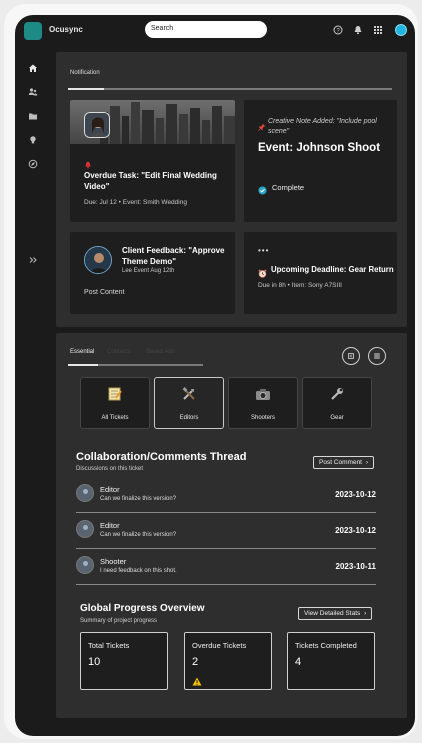  What do you see at coordinates (197, 682) in the screenshot?
I see `warning-icon` at bounding box center [197, 682].